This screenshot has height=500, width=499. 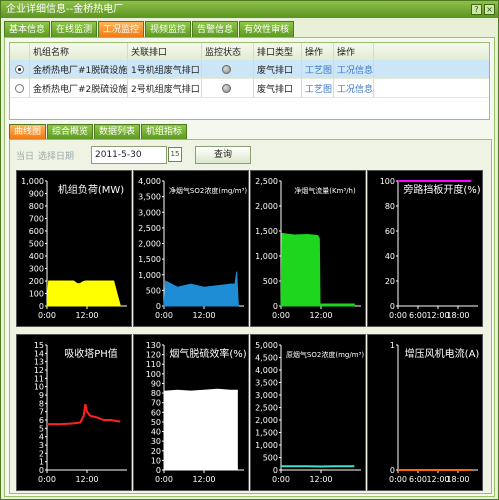 What do you see at coordinates (425, 248) in the screenshot?
I see `chart-3: 100 80 60 40 20 0 0:00 6:00 12:00 18:00 旁路挡板开度(%)` at bounding box center [425, 248].